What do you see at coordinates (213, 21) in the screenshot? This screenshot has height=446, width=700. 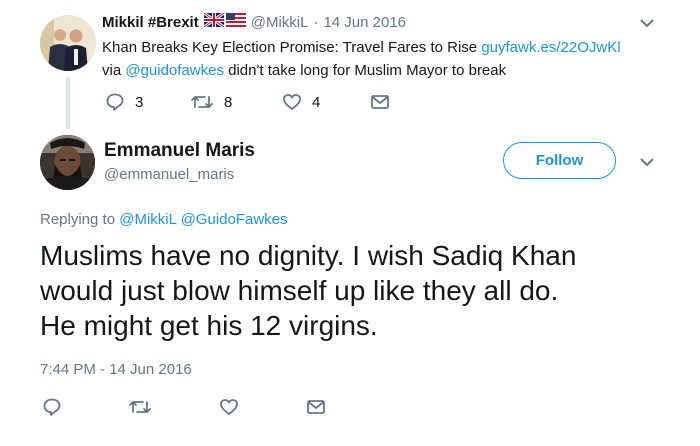 I see `uk-flag-icon` at bounding box center [213, 21].